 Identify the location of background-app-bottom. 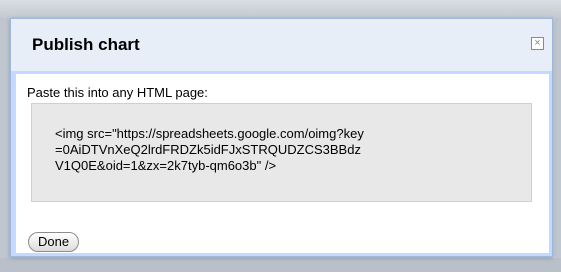
(280, 265).